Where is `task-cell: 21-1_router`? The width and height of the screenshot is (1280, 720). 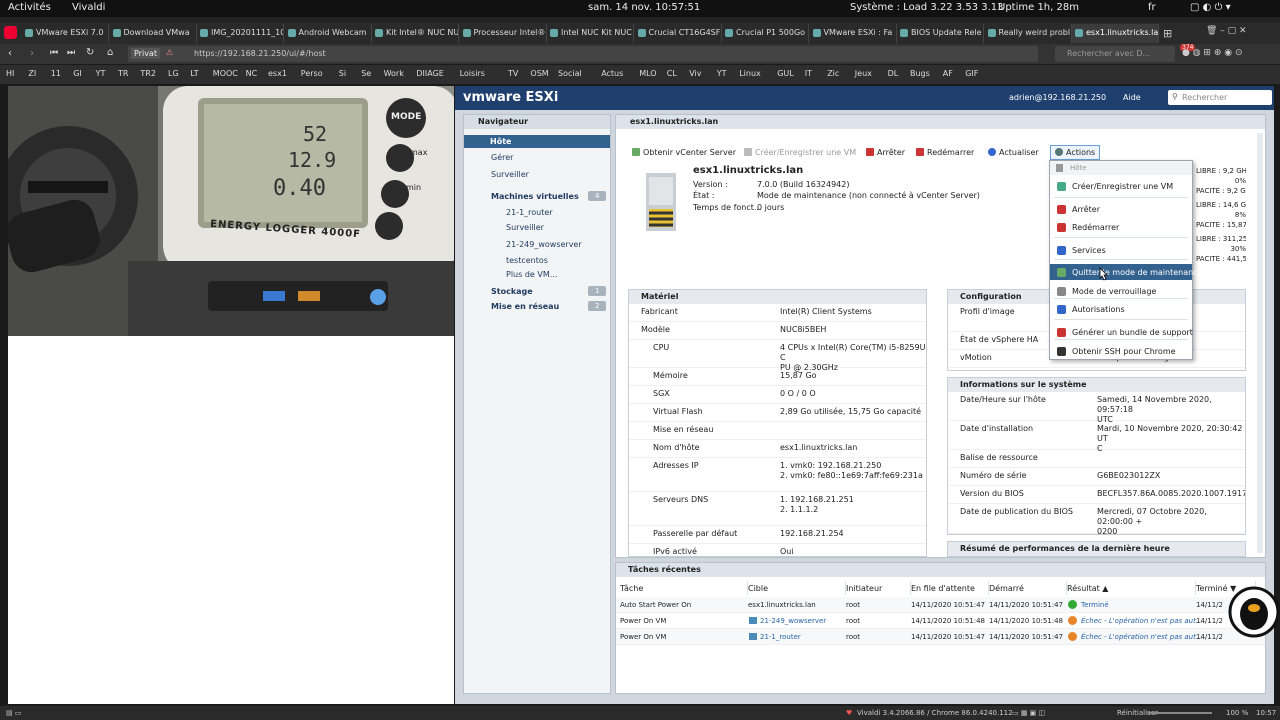
task-cell: 21-1_router is located at coordinates (780, 637).